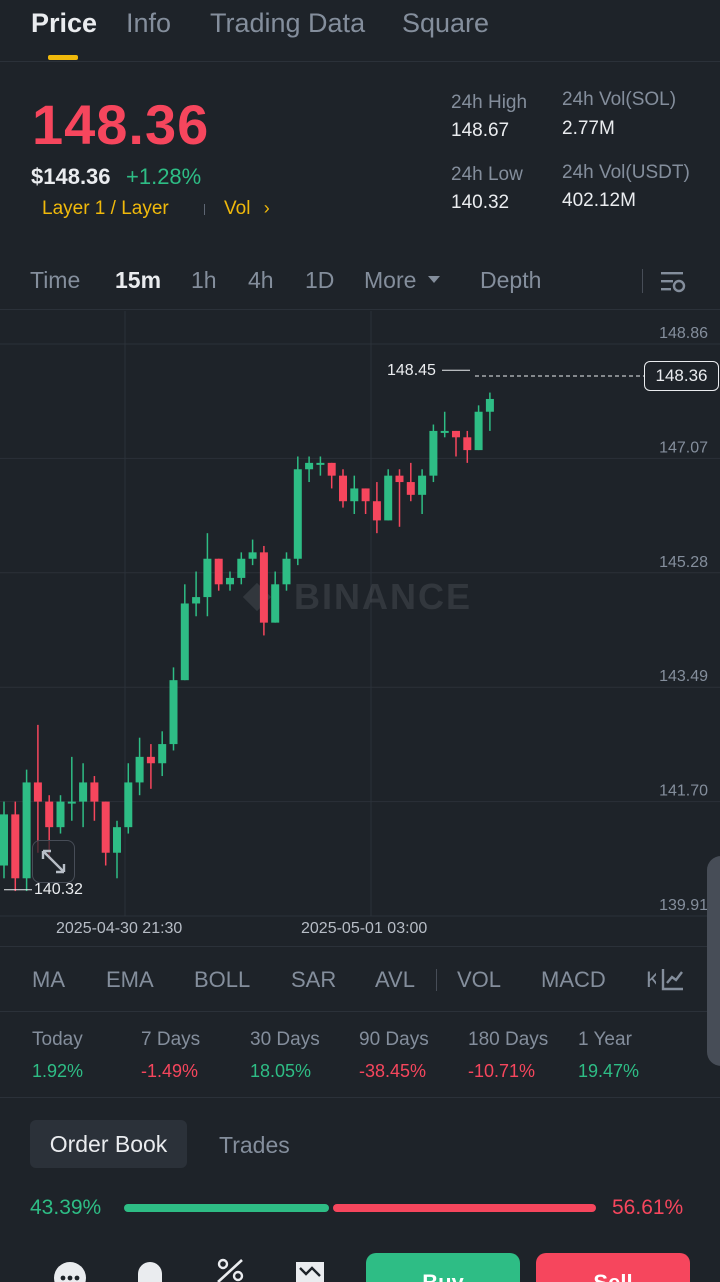 This screenshot has width=720, height=1282. I want to click on section-divider, so click(360, 1097).